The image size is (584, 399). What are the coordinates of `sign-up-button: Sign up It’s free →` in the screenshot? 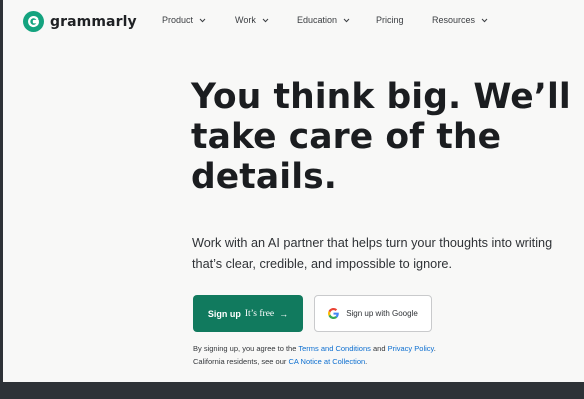 It's located at (248, 313).